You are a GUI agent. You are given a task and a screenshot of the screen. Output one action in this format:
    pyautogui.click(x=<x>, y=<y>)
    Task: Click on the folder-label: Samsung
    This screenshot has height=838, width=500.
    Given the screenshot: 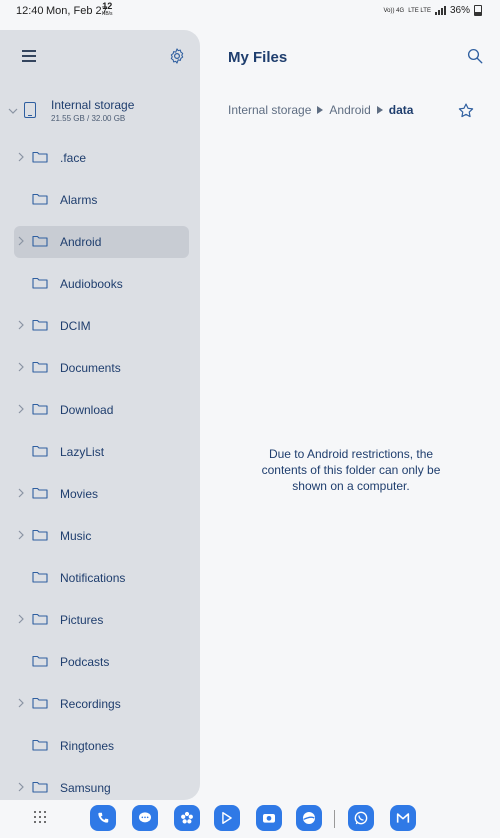 What is the action you would take?
    pyautogui.click(x=85, y=788)
    